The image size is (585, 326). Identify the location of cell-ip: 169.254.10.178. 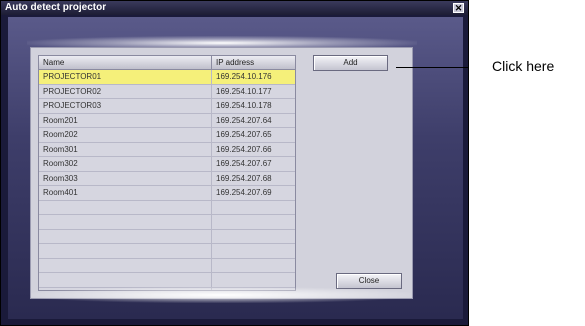
(244, 105).